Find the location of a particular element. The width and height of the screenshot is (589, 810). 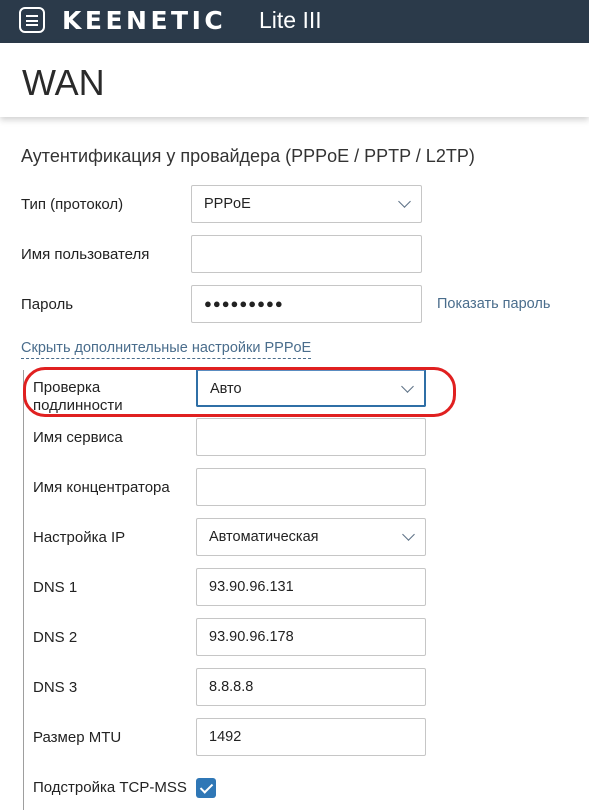

dns1-label: DNS 1 is located at coordinates (55, 587).